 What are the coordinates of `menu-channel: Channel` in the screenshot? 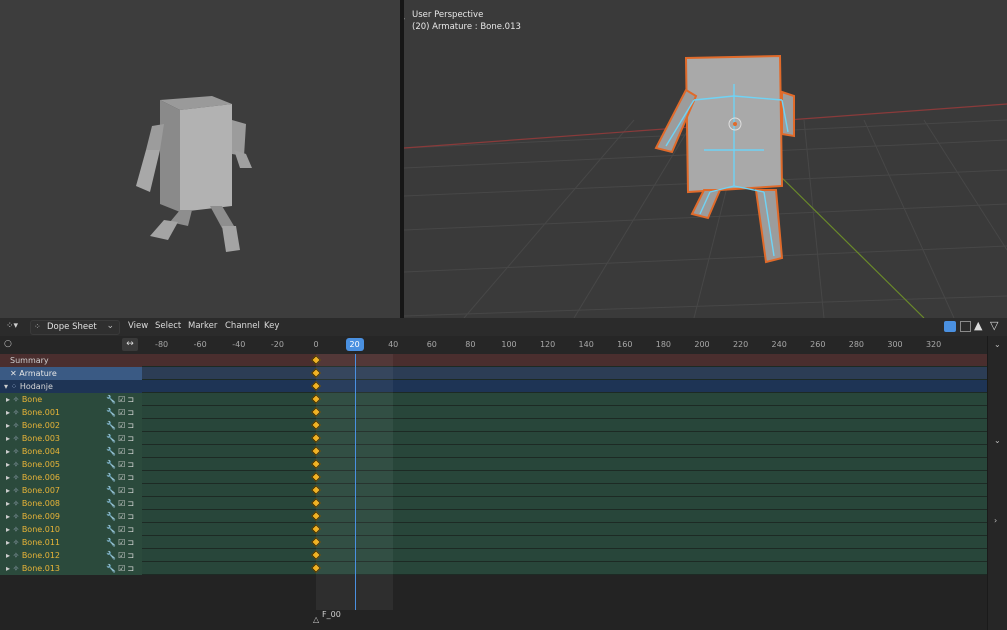 It's located at (242, 326).